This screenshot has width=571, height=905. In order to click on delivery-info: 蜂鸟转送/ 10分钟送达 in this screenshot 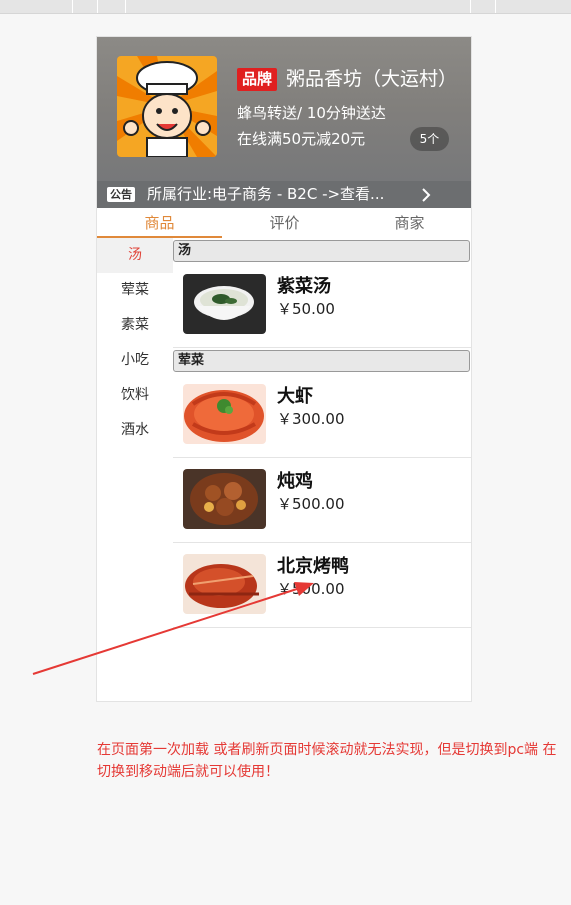, I will do `click(311, 113)`.